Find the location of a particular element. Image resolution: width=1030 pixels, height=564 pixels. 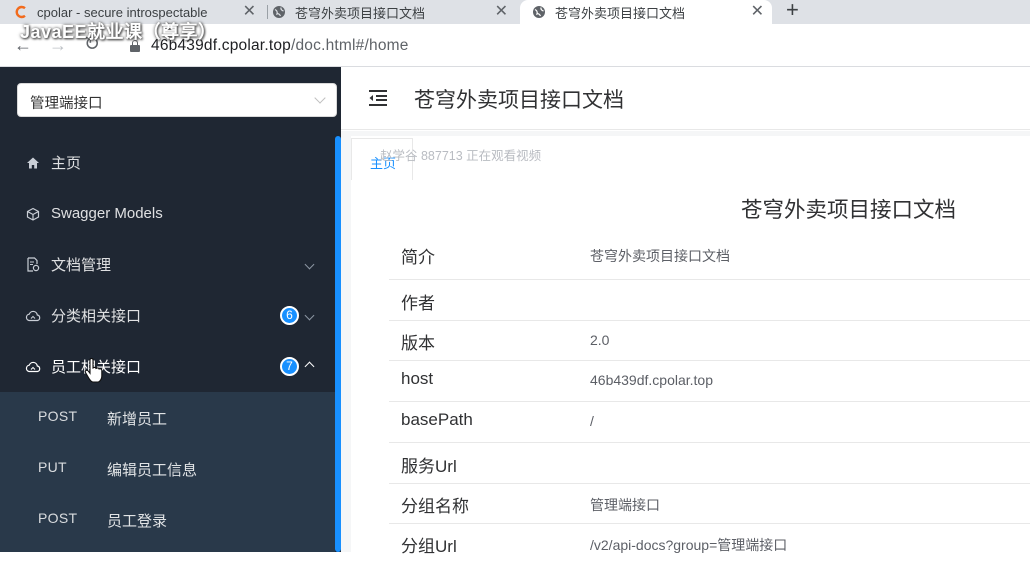

sidebar-item-label: Swagger Models is located at coordinates (107, 213).